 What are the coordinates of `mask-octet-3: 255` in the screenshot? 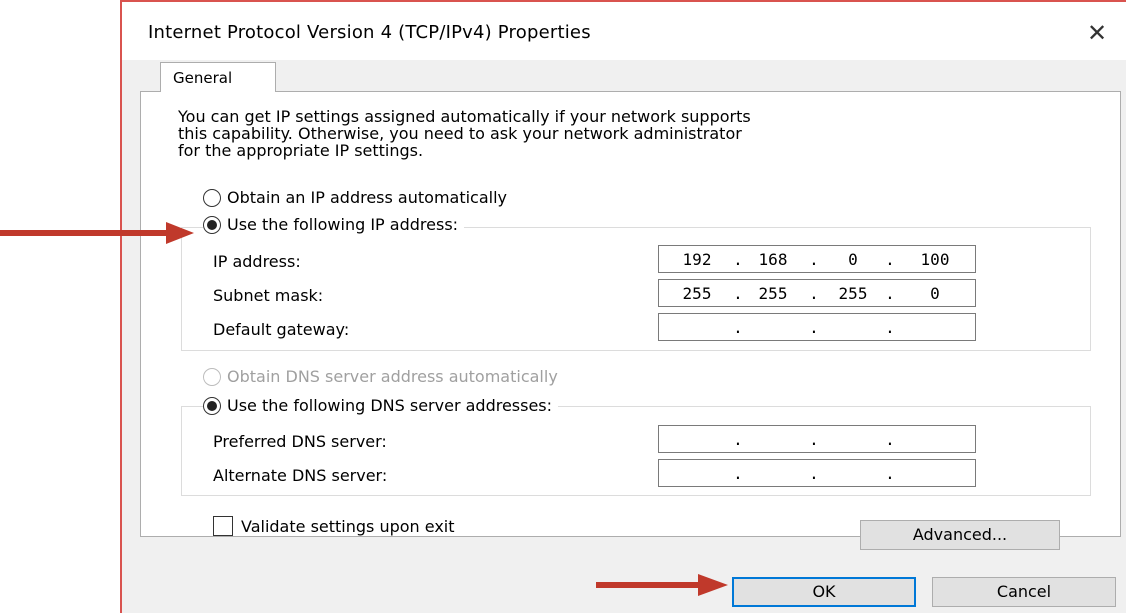 It's located at (853, 293).